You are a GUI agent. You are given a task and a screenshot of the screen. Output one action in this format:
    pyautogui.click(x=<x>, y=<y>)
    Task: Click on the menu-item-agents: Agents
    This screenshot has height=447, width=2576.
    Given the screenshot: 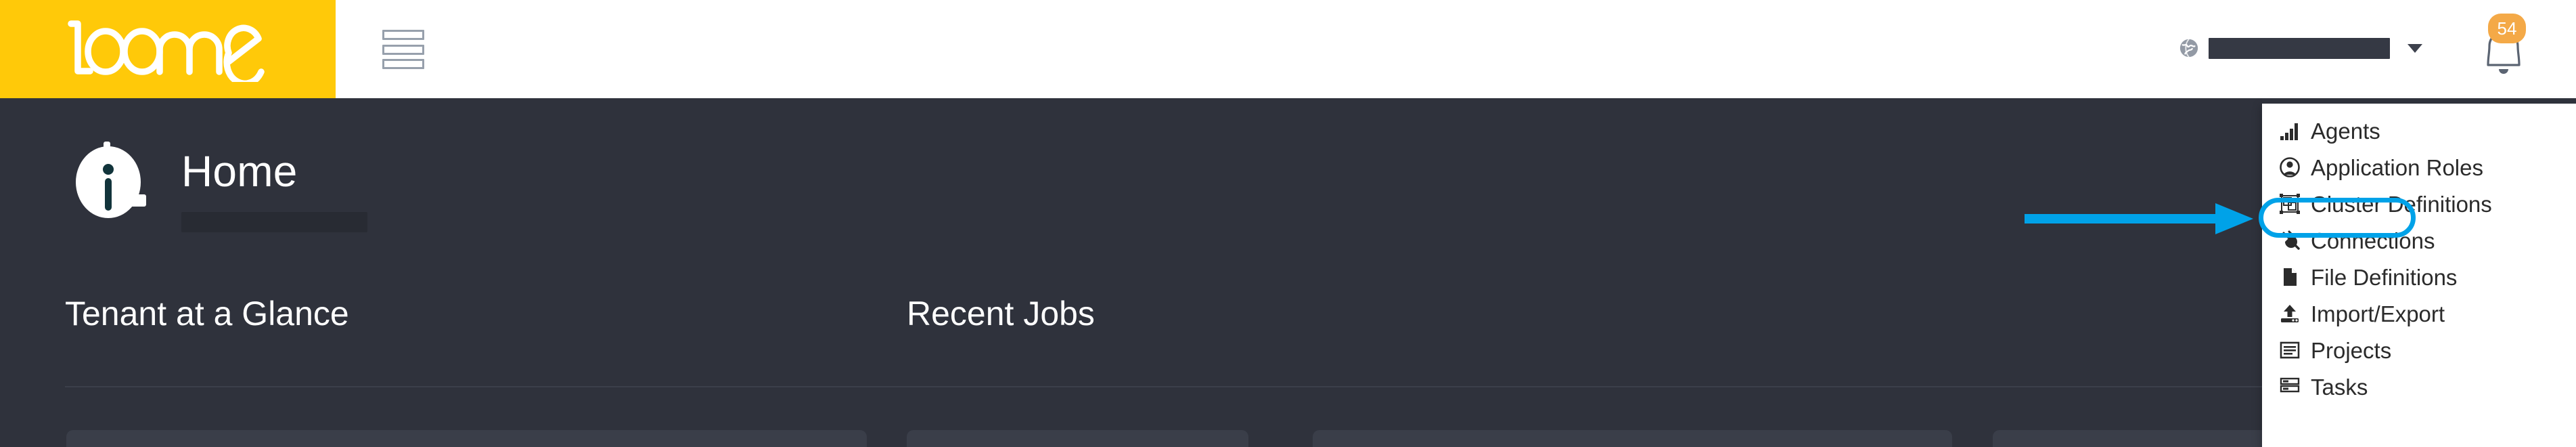 What is the action you would take?
    pyautogui.click(x=2419, y=130)
    